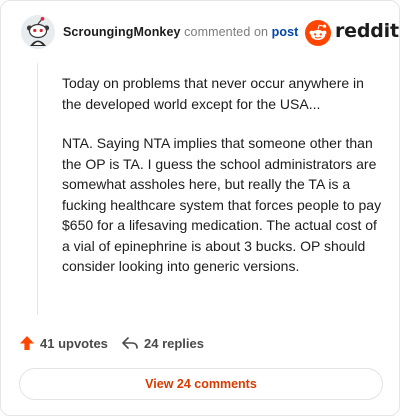 The image size is (400, 416). I want to click on comment-actions: 41 upvotes 24 replies, so click(199, 343).